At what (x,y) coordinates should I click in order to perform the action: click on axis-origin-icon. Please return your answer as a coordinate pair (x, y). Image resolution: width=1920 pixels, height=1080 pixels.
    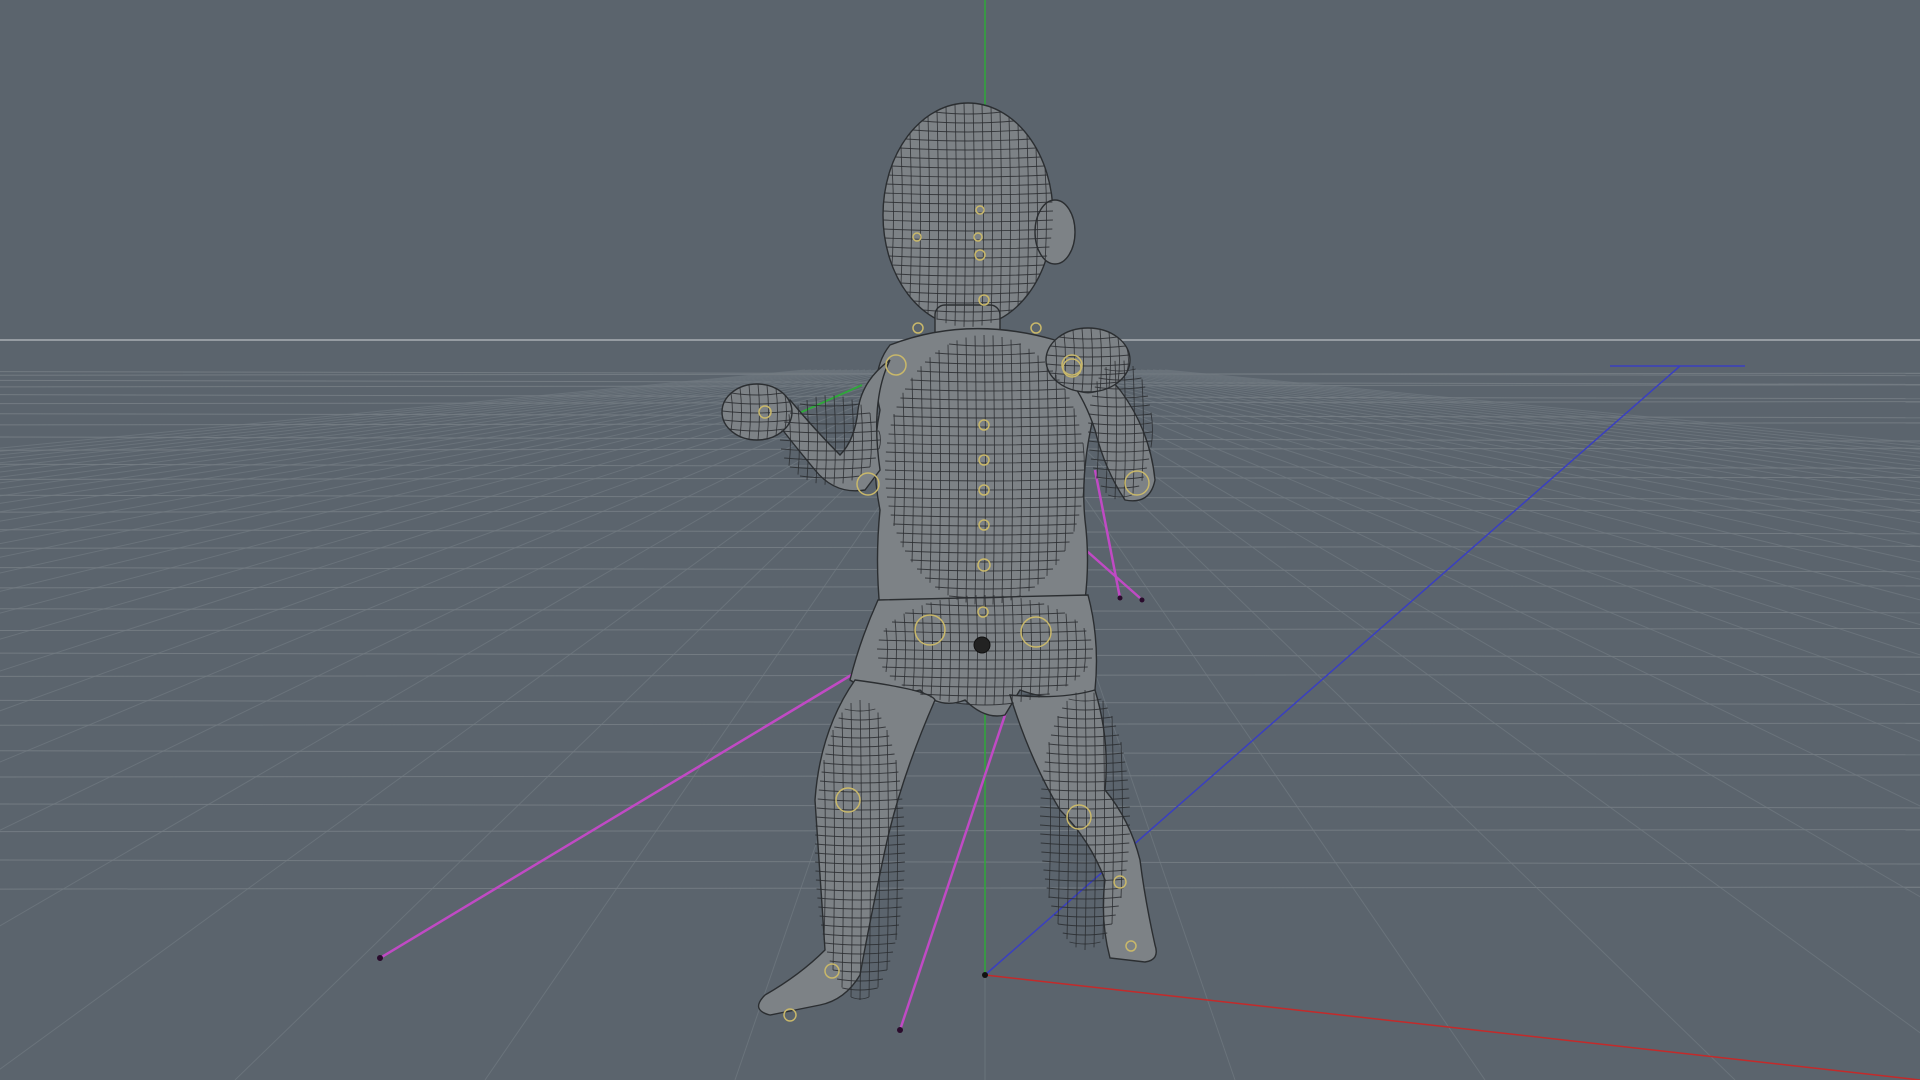
    Looking at the image, I should click on (985, 975).